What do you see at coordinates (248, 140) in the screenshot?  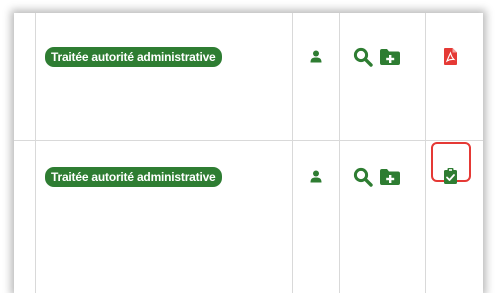 I see `row-divider` at bounding box center [248, 140].